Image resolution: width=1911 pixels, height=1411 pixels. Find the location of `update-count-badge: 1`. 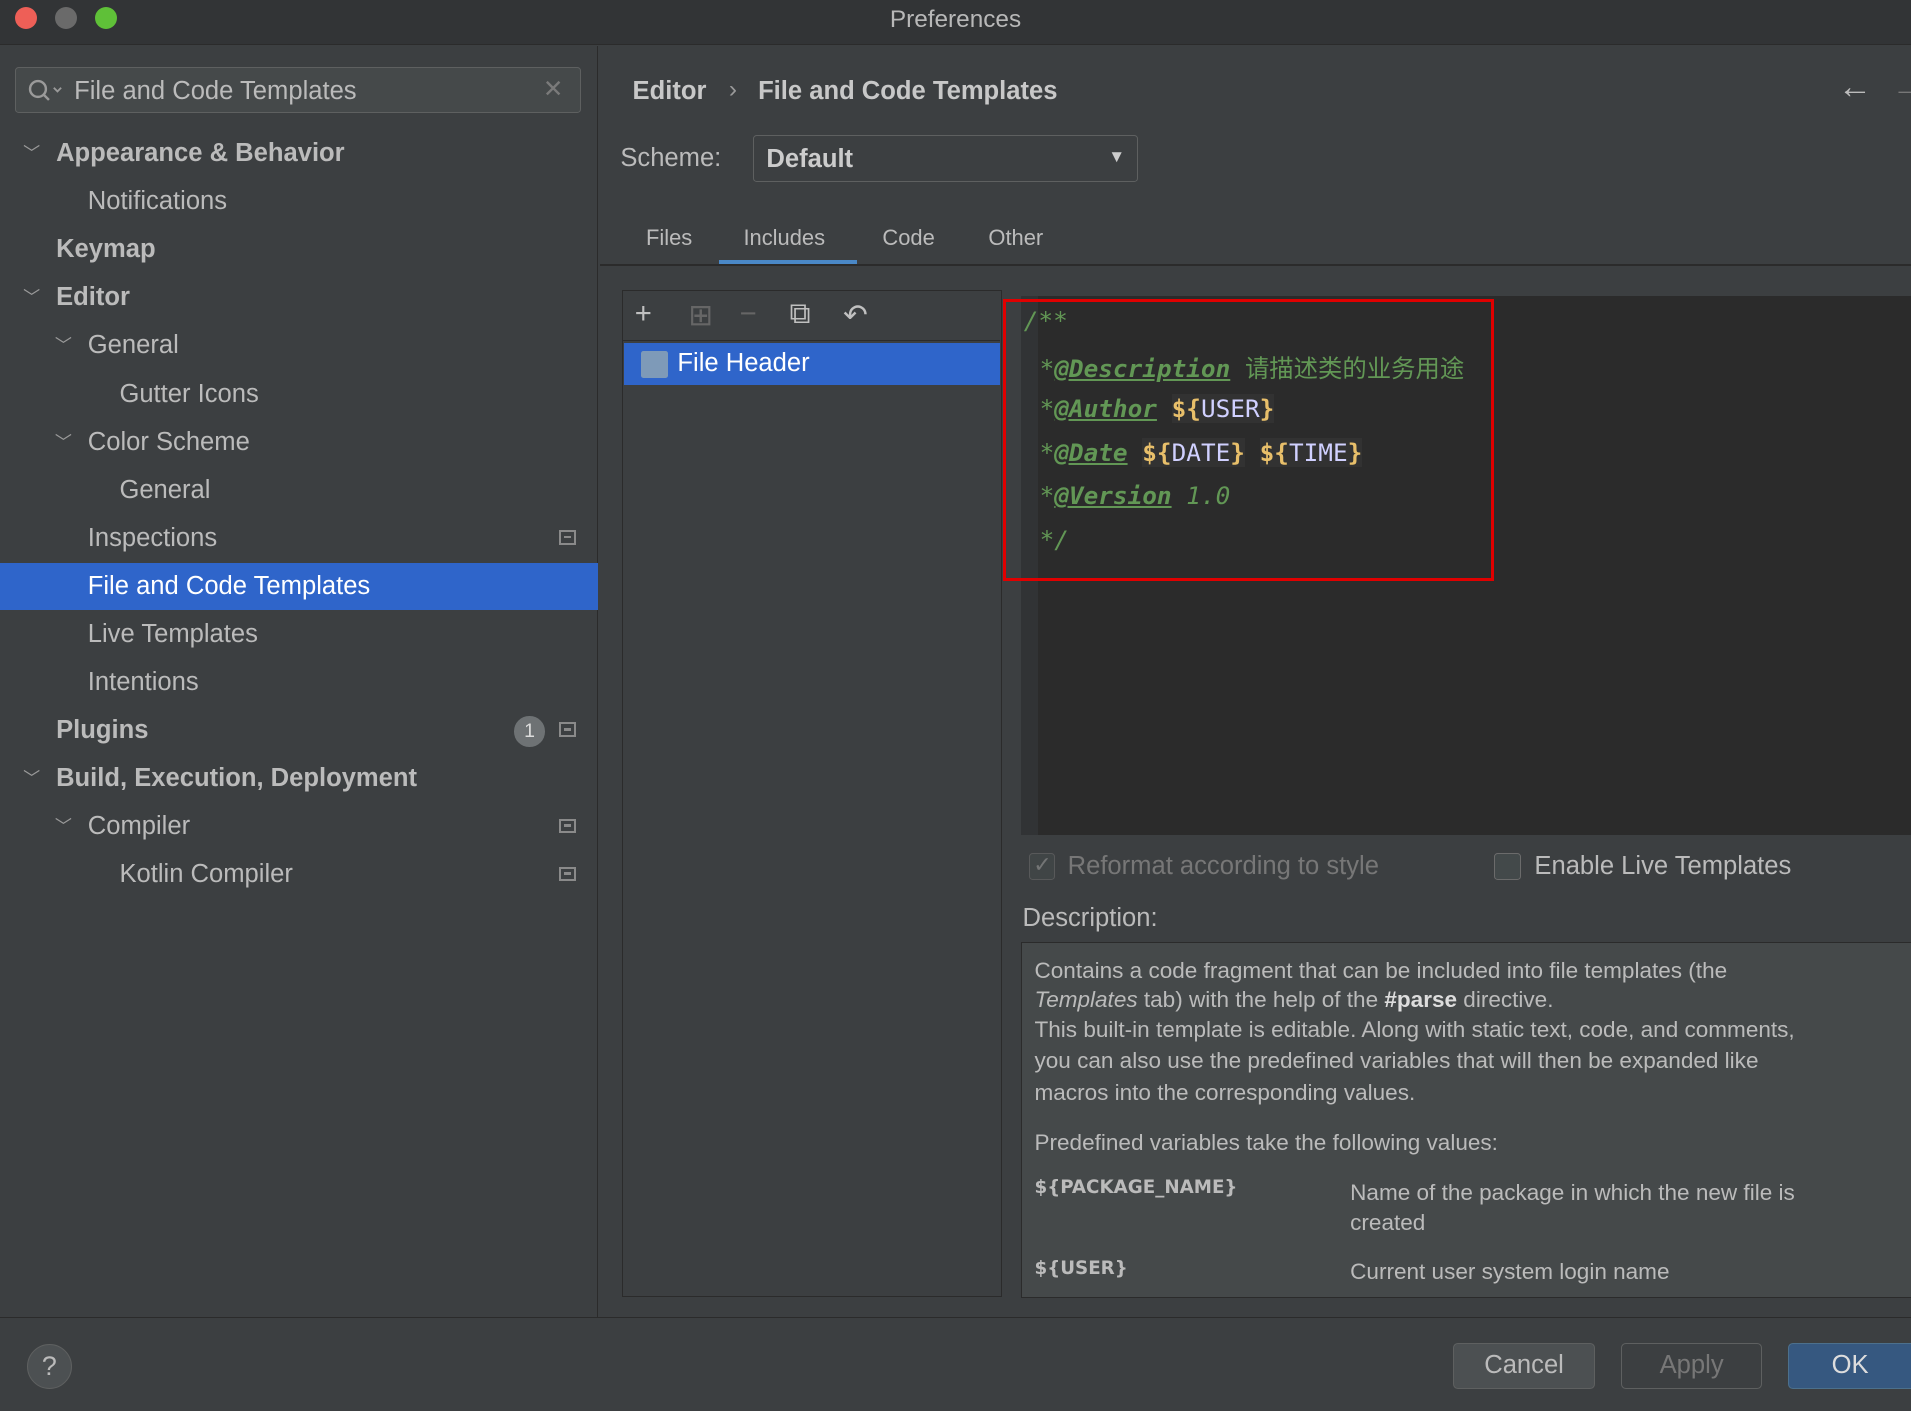

update-count-badge: 1 is located at coordinates (529, 731).